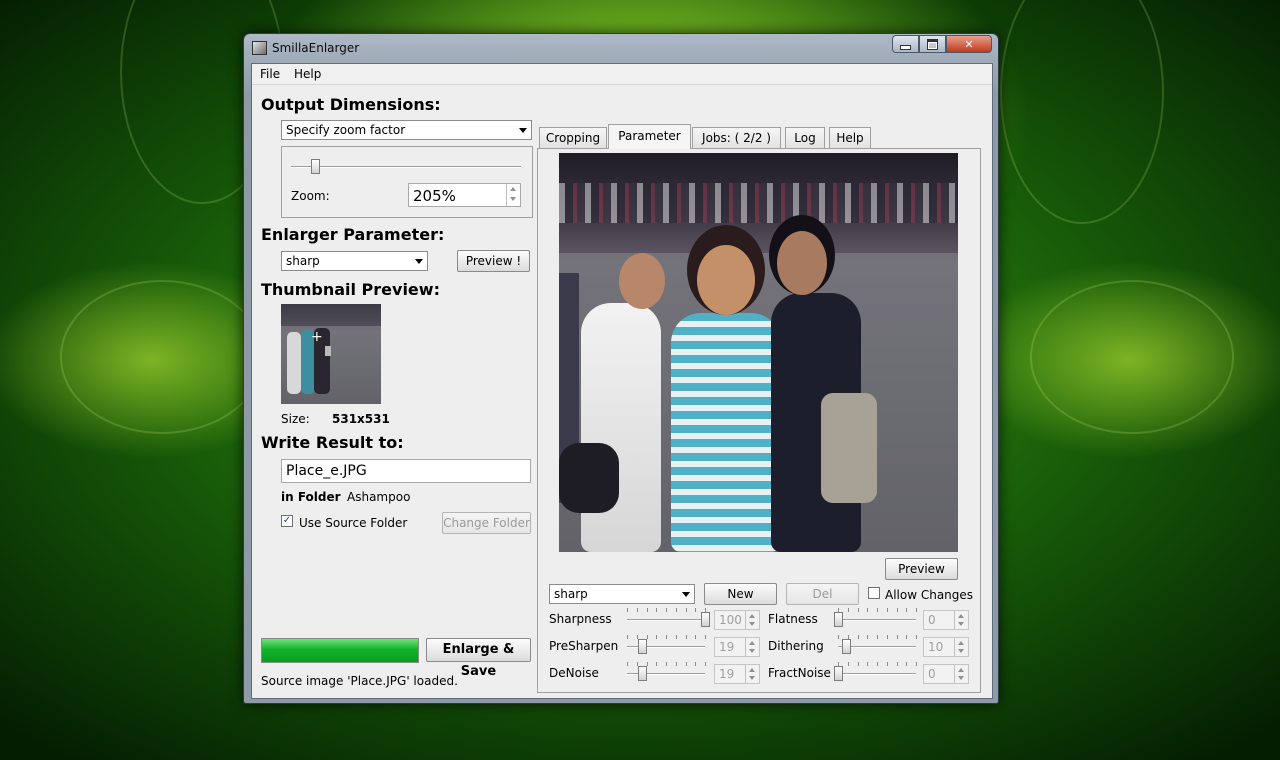 The image size is (1280, 760). I want to click on window-title: SmillaEnlarger, so click(316, 48).